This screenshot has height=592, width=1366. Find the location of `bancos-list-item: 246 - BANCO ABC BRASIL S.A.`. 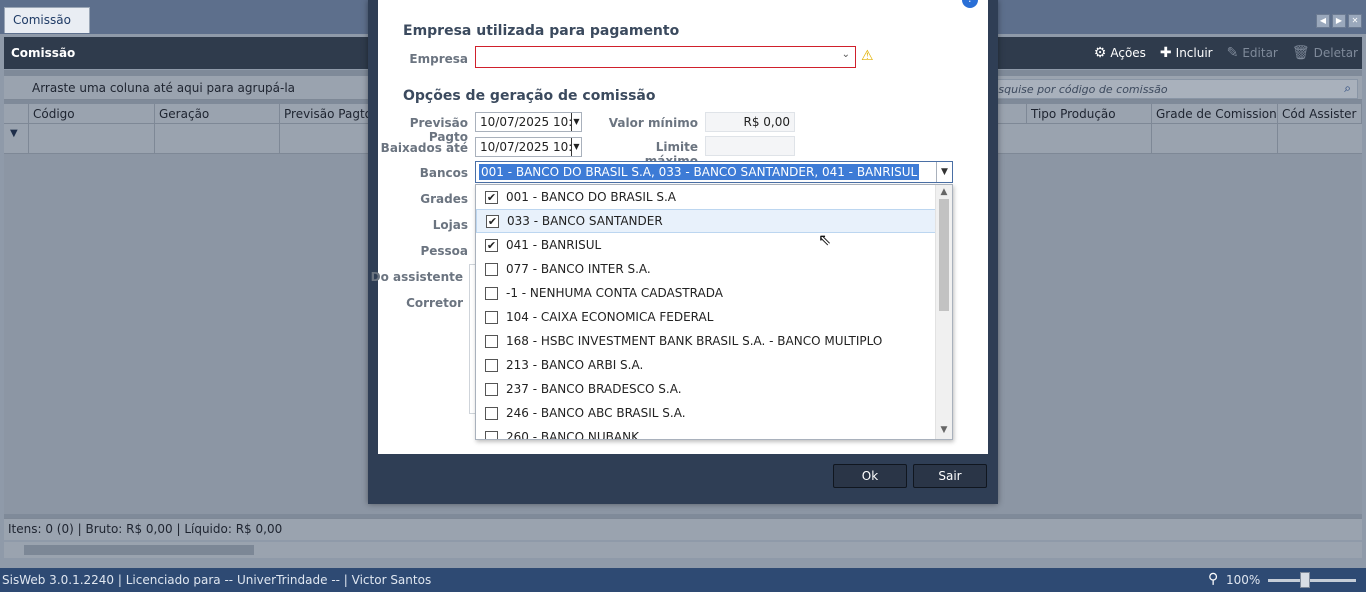

bancos-list-item: 246 - BANCO ABC BRASIL S.A. is located at coordinates (706, 413).